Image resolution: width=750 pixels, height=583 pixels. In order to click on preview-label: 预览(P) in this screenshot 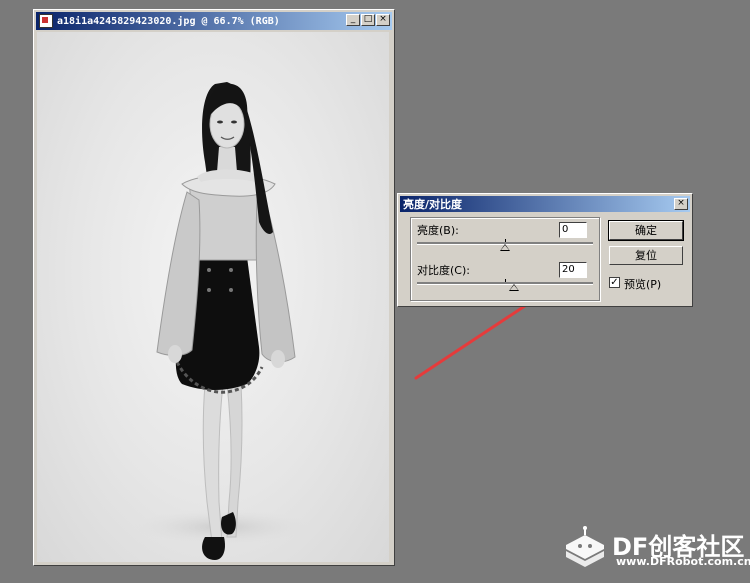, I will do `click(643, 284)`.